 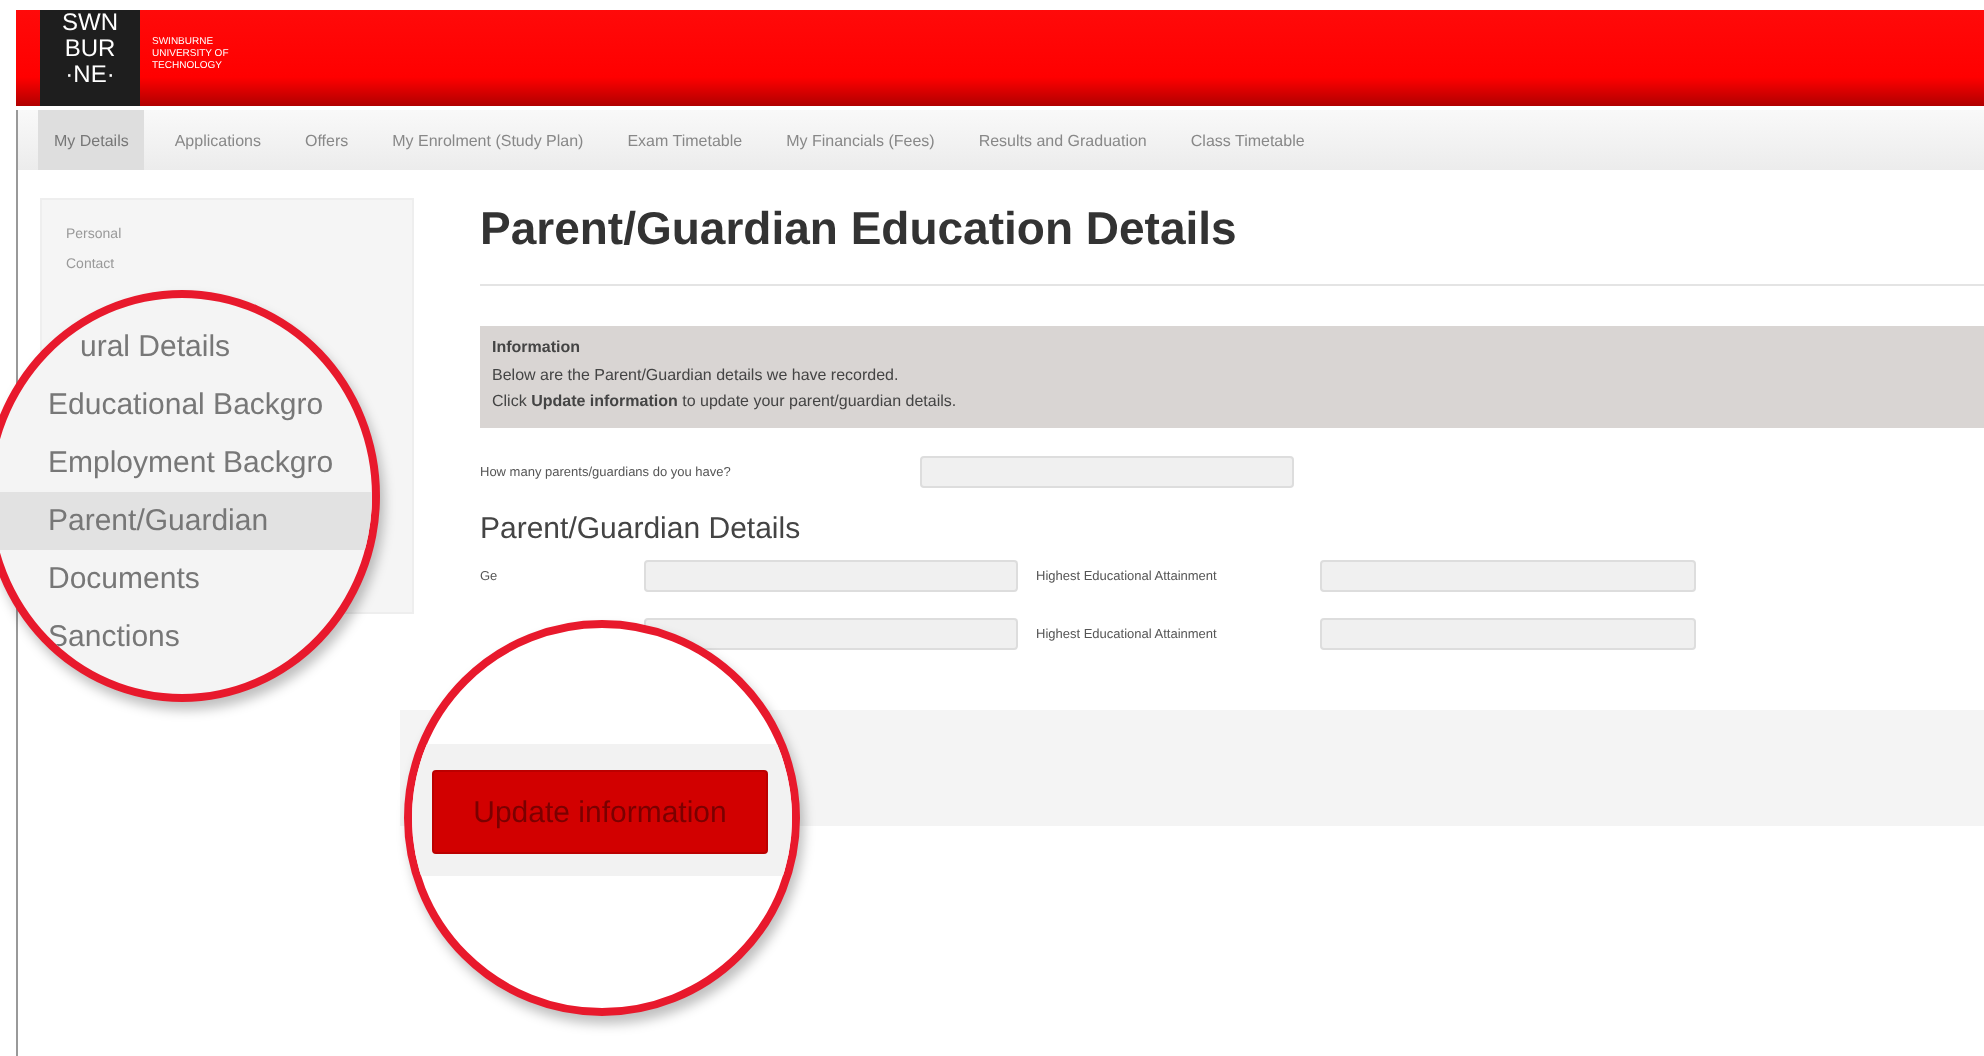 I want to click on sidebar-item: Employment Backgro, so click(x=186, y=463).